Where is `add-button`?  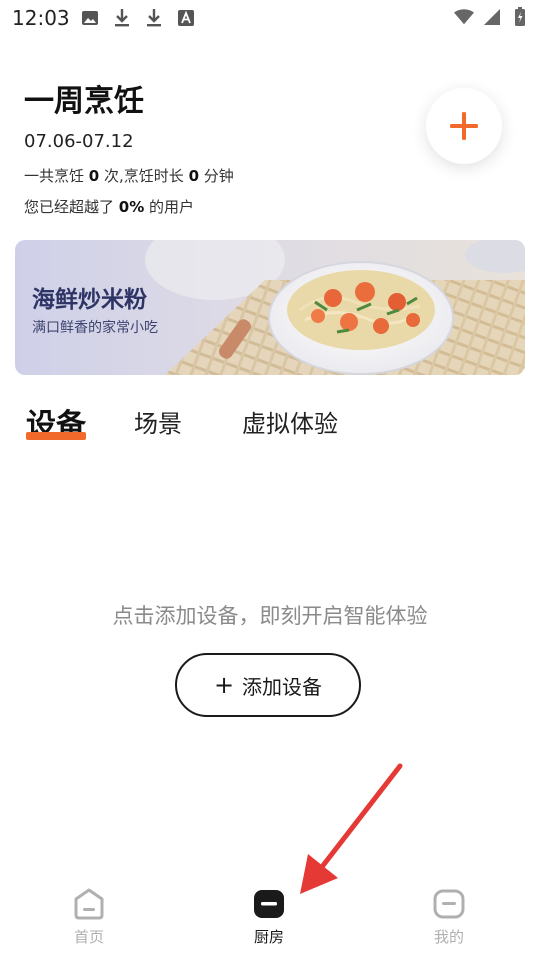
add-button is located at coordinates (464, 126).